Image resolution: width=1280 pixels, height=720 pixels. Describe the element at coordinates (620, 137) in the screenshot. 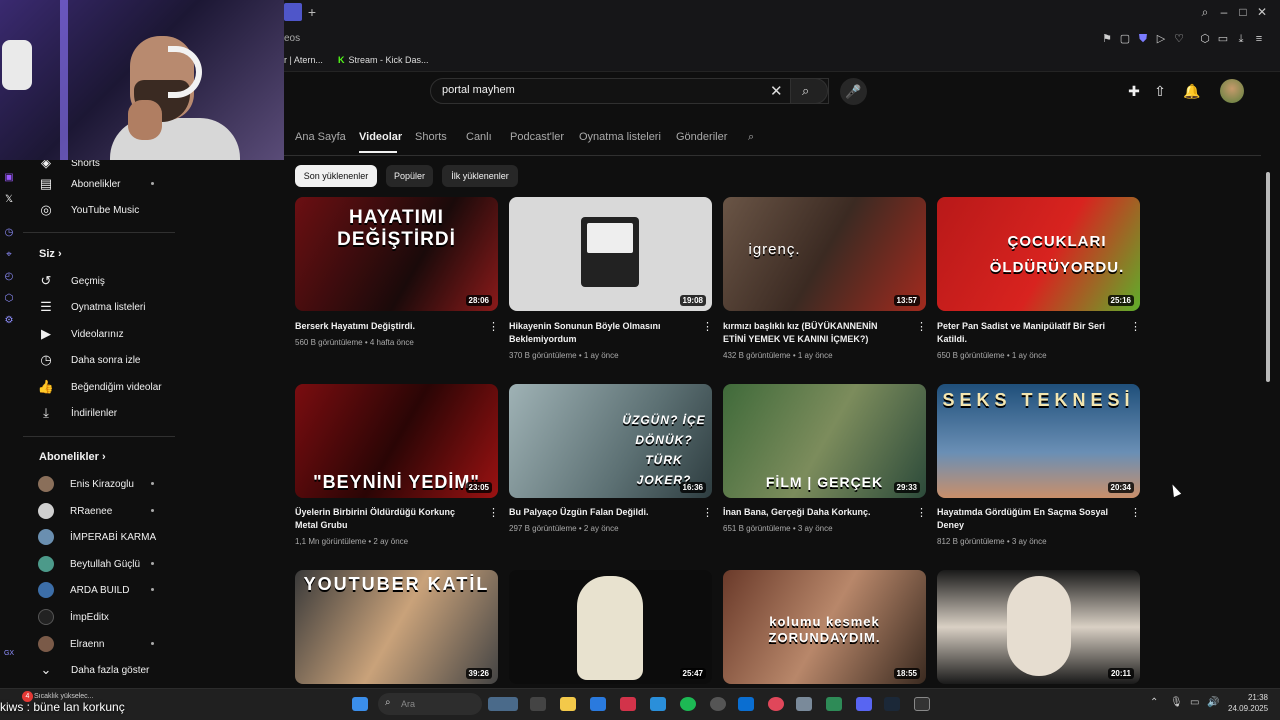

I see `tab-playlists: Oynatma listeleri` at that location.